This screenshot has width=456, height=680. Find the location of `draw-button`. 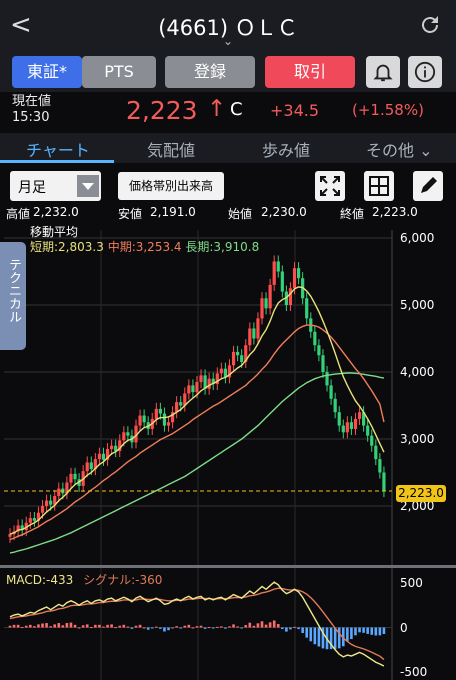

draw-button is located at coordinates (428, 186).